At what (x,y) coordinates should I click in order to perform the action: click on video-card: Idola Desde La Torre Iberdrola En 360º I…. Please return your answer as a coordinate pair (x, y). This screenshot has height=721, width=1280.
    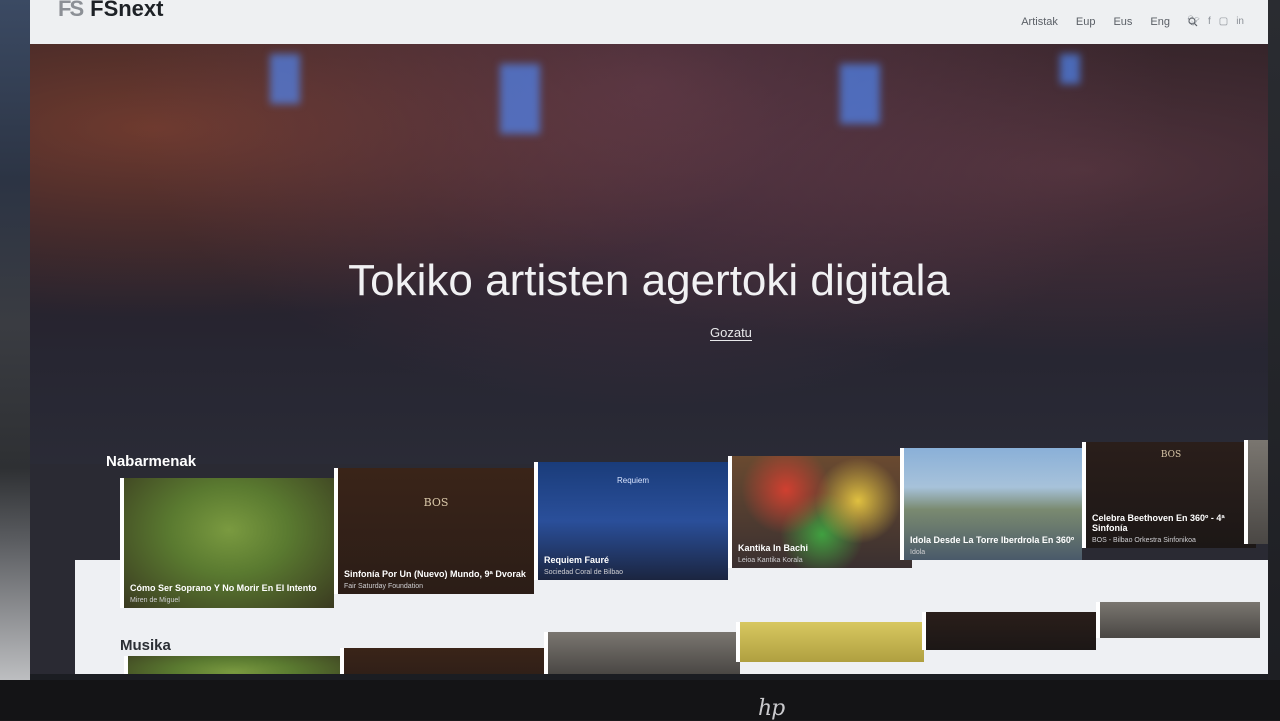
    Looking at the image, I should click on (991, 504).